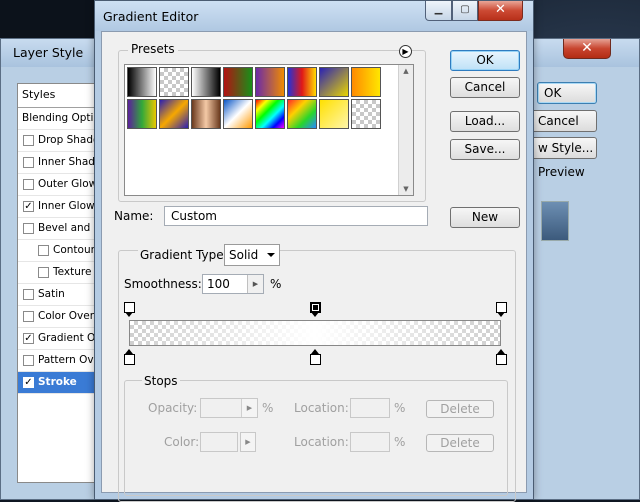 The height and width of the screenshot is (502, 640). Describe the element at coordinates (276, 284) in the screenshot. I see `smoothness-percent: %` at that location.